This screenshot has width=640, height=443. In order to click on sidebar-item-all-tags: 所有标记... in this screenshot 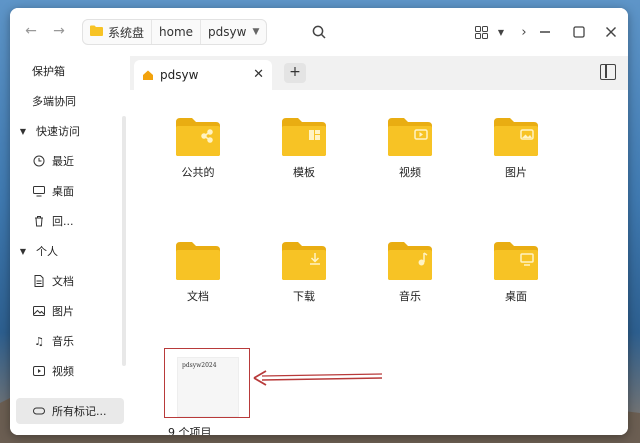, I will do `click(70, 411)`.